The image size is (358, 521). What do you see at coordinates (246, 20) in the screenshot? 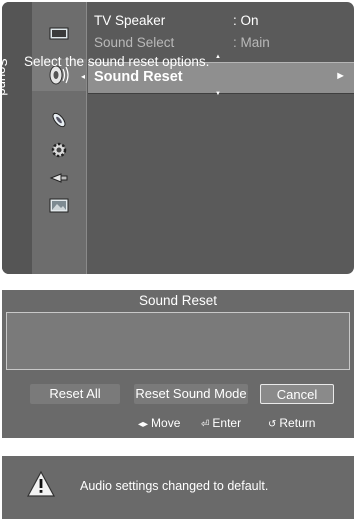
I see `menu-item-value: : On` at bounding box center [246, 20].